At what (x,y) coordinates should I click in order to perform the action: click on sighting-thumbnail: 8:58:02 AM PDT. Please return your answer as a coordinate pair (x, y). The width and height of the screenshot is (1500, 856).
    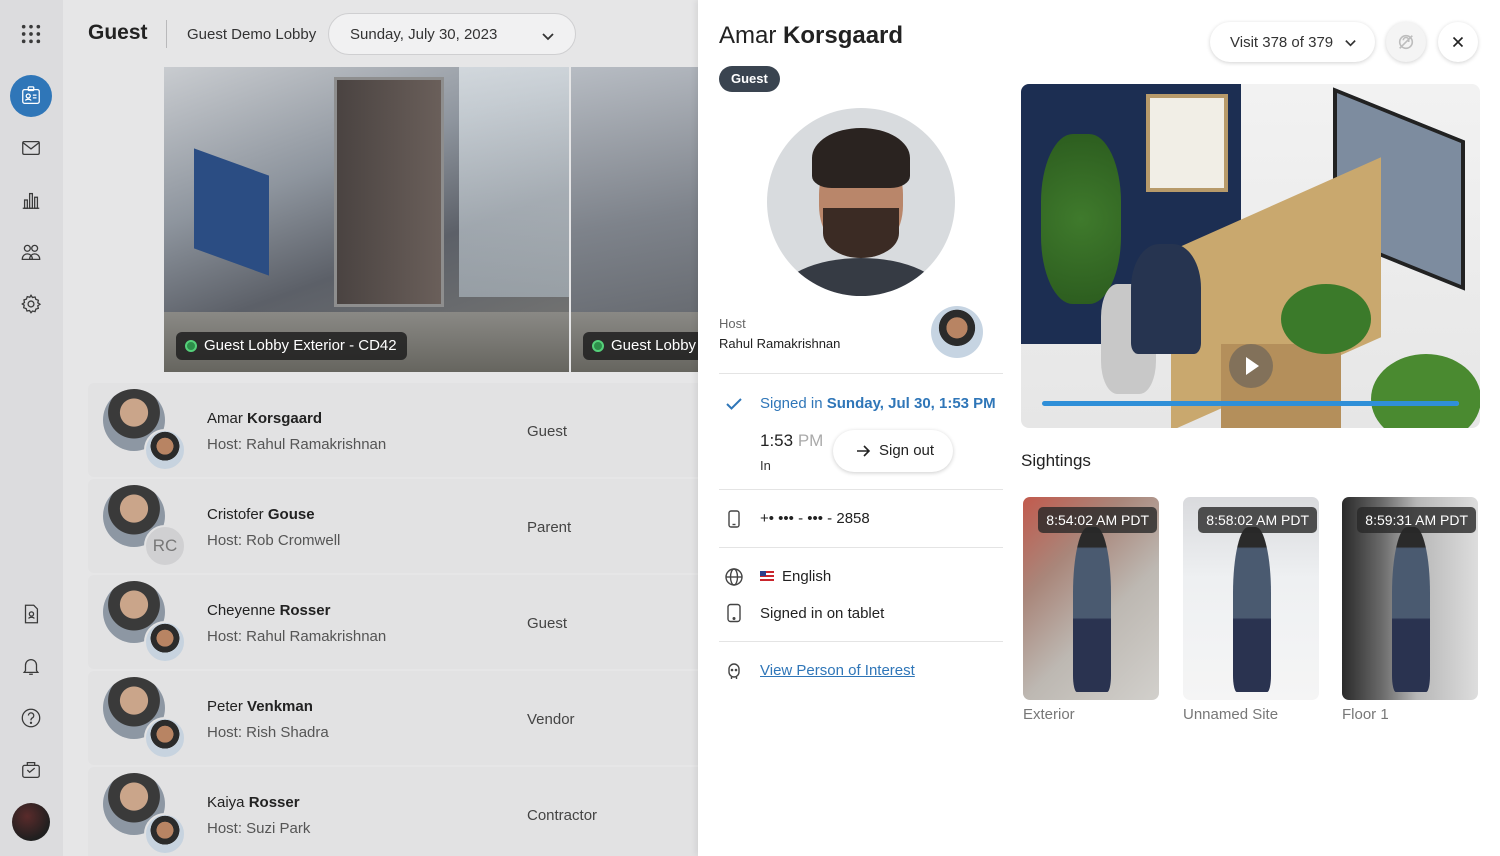
    Looking at the image, I should click on (1251, 598).